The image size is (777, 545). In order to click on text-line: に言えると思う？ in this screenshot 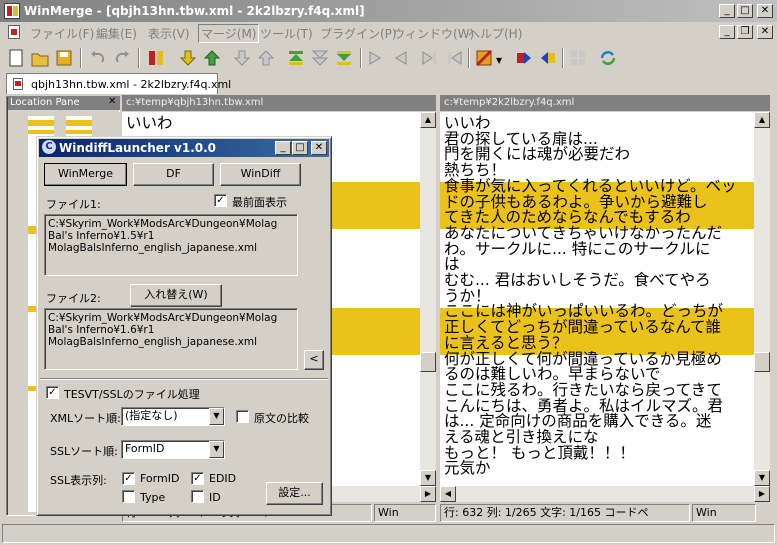, I will do `click(506, 342)`.